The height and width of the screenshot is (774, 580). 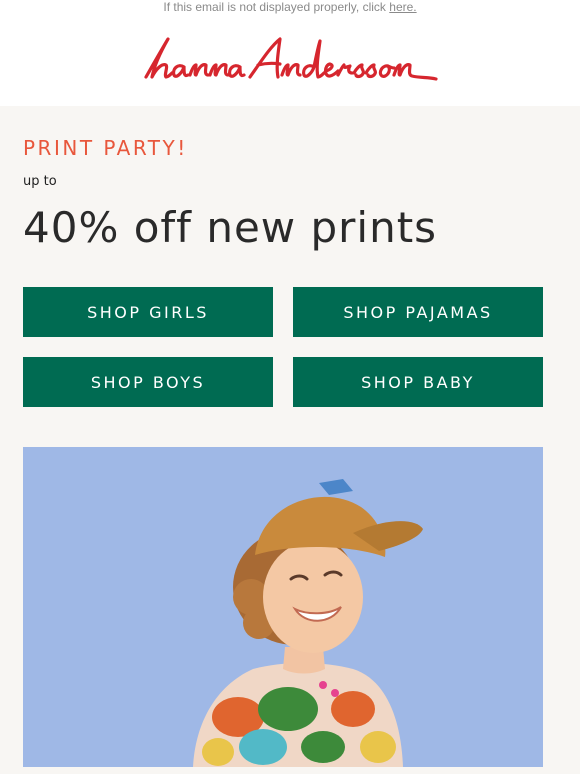 What do you see at coordinates (105, 148) in the screenshot?
I see `promo-eyebrow: PRINT PARTY!` at bounding box center [105, 148].